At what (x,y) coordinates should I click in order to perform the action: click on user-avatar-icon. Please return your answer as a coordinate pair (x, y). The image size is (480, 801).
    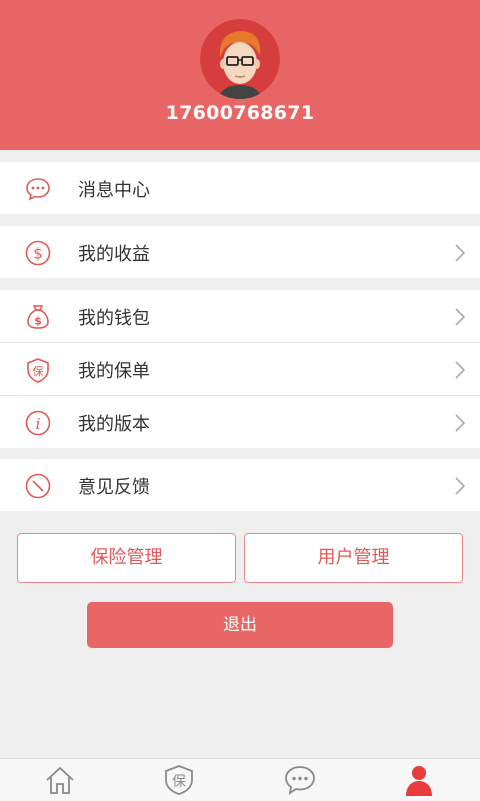
    Looking at the image, I should click on (240, 59).